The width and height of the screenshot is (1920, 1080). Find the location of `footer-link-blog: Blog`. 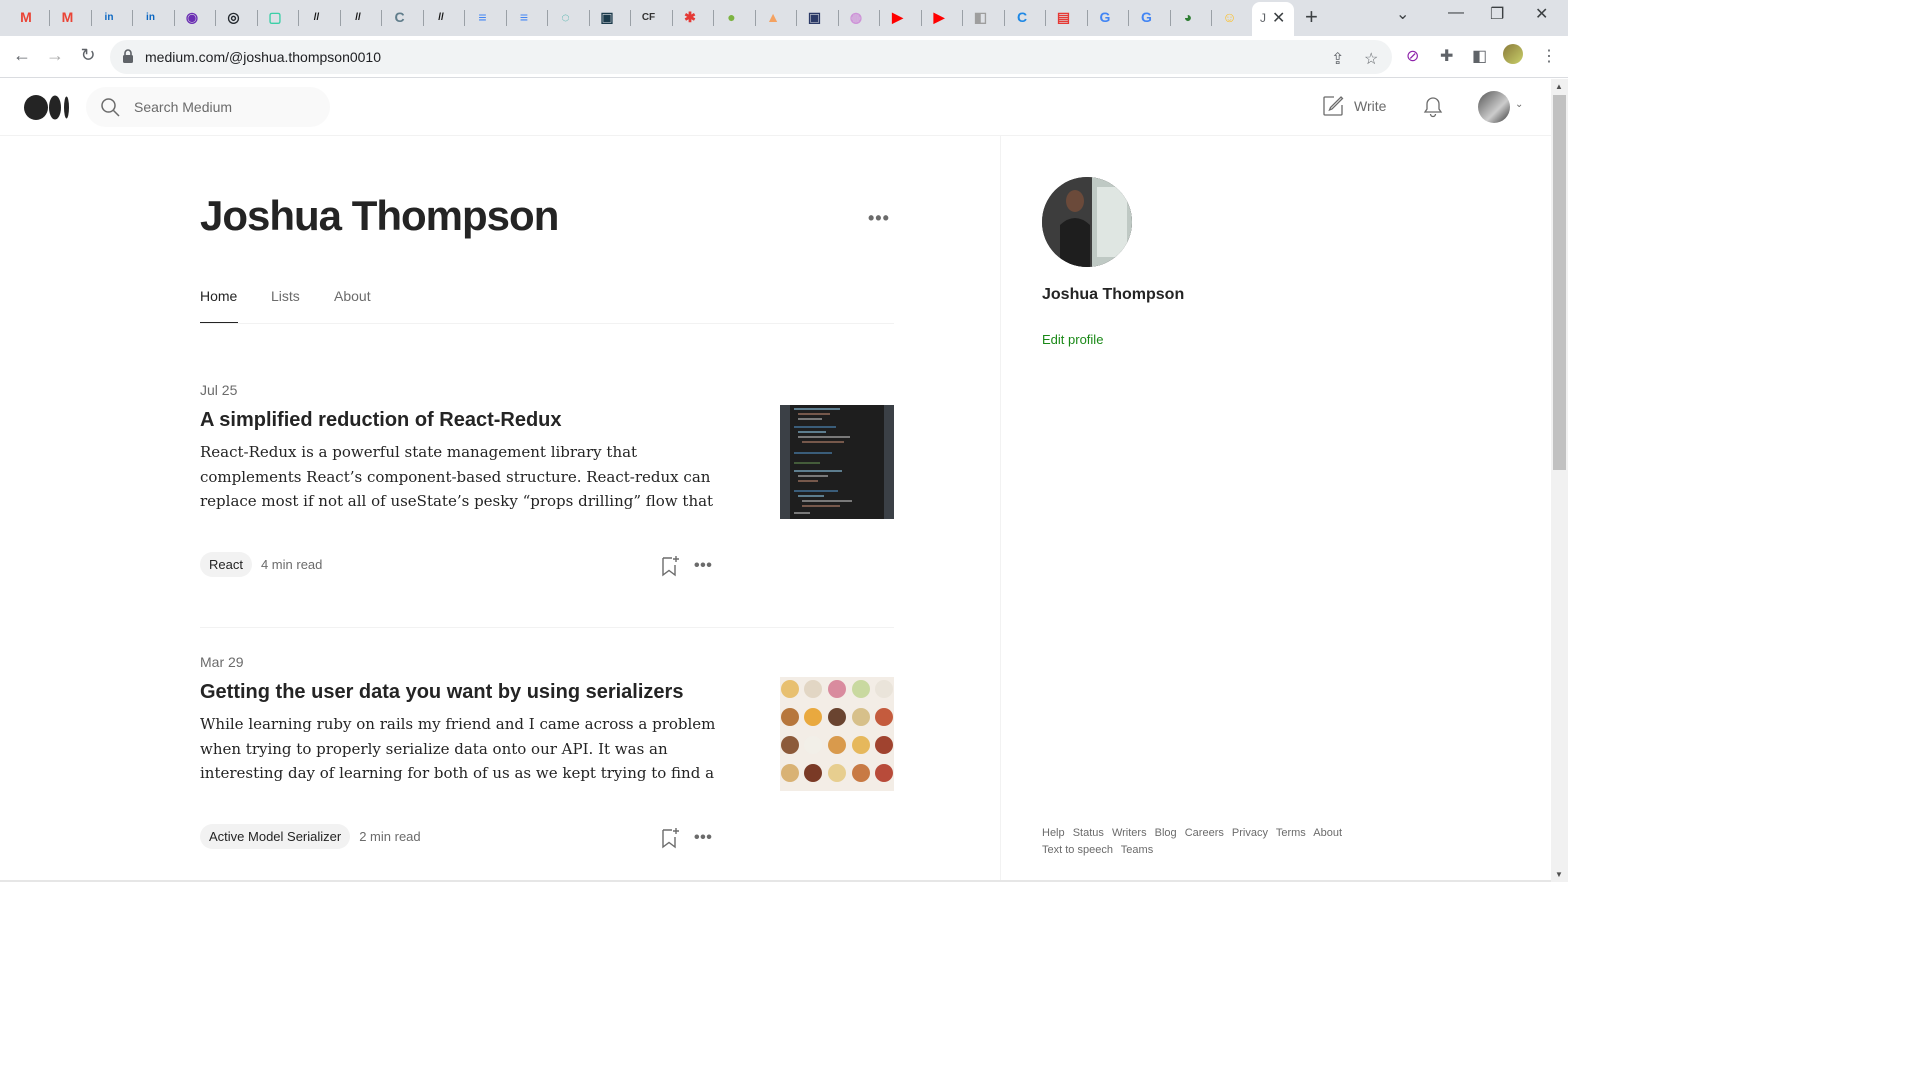

footer-link-blog: Blog is located at coordinates (1166, 833).